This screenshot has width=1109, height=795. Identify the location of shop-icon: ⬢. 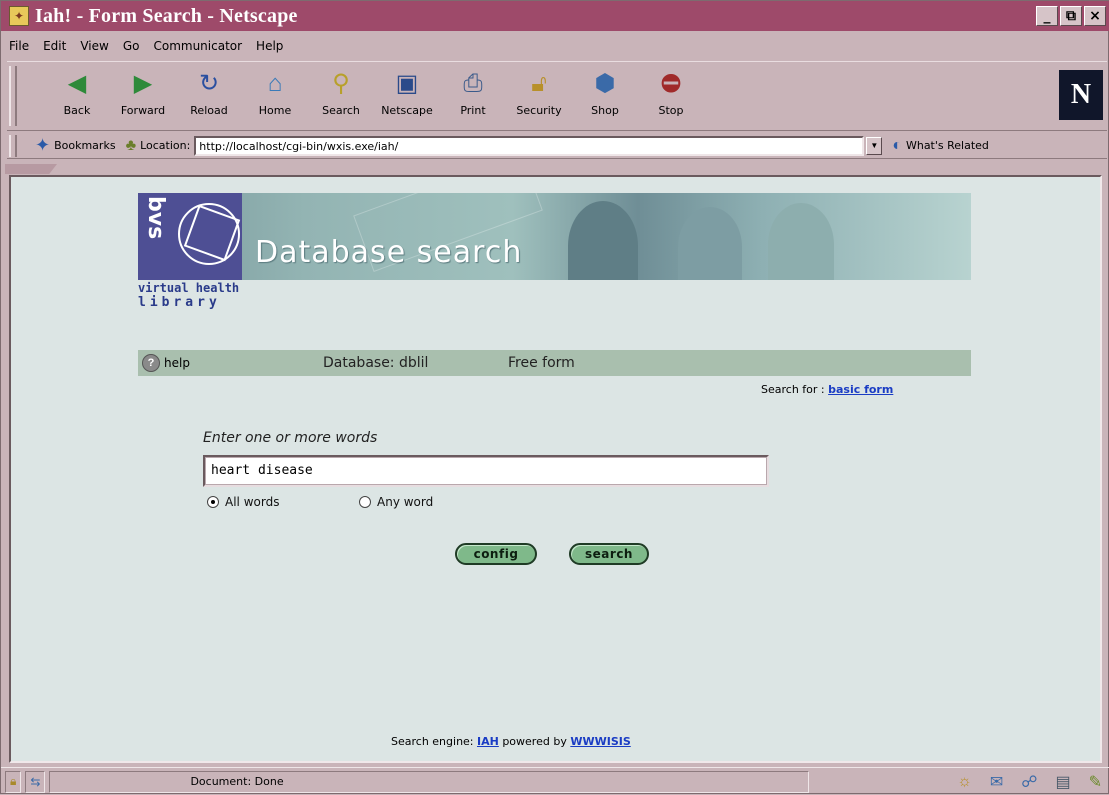
(605, 83).